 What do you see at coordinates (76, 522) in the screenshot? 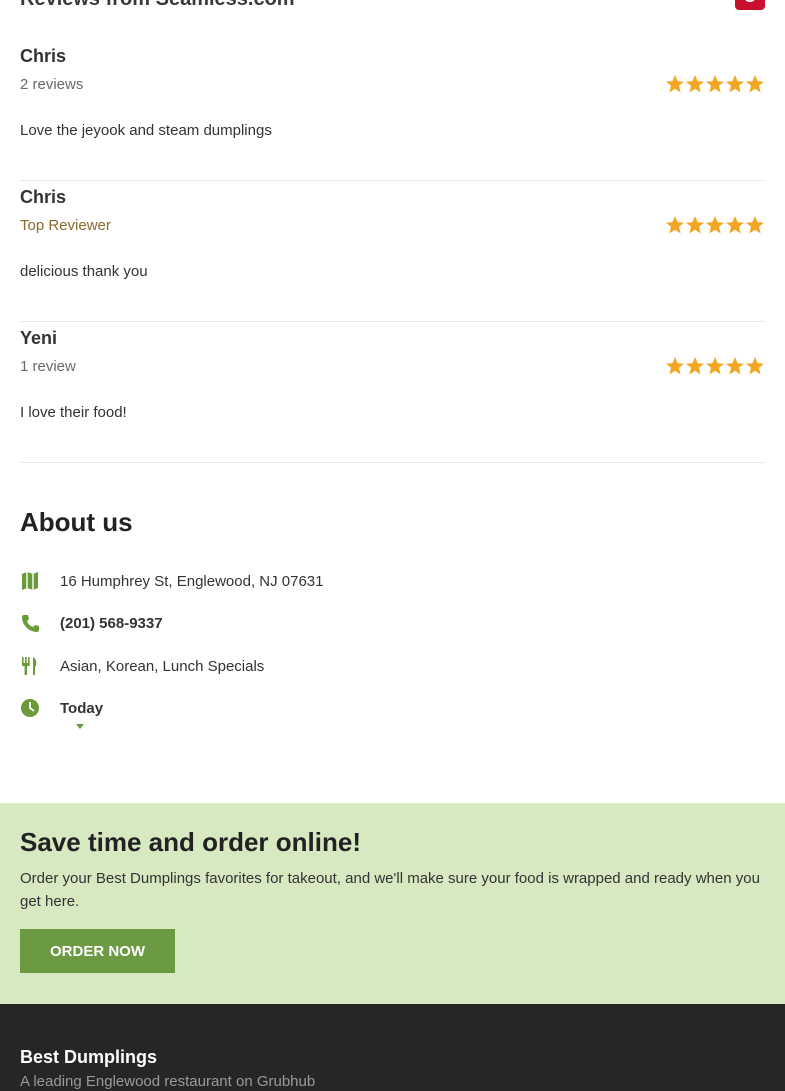
I see `about-title: About us` at bounding box center [76, 522].